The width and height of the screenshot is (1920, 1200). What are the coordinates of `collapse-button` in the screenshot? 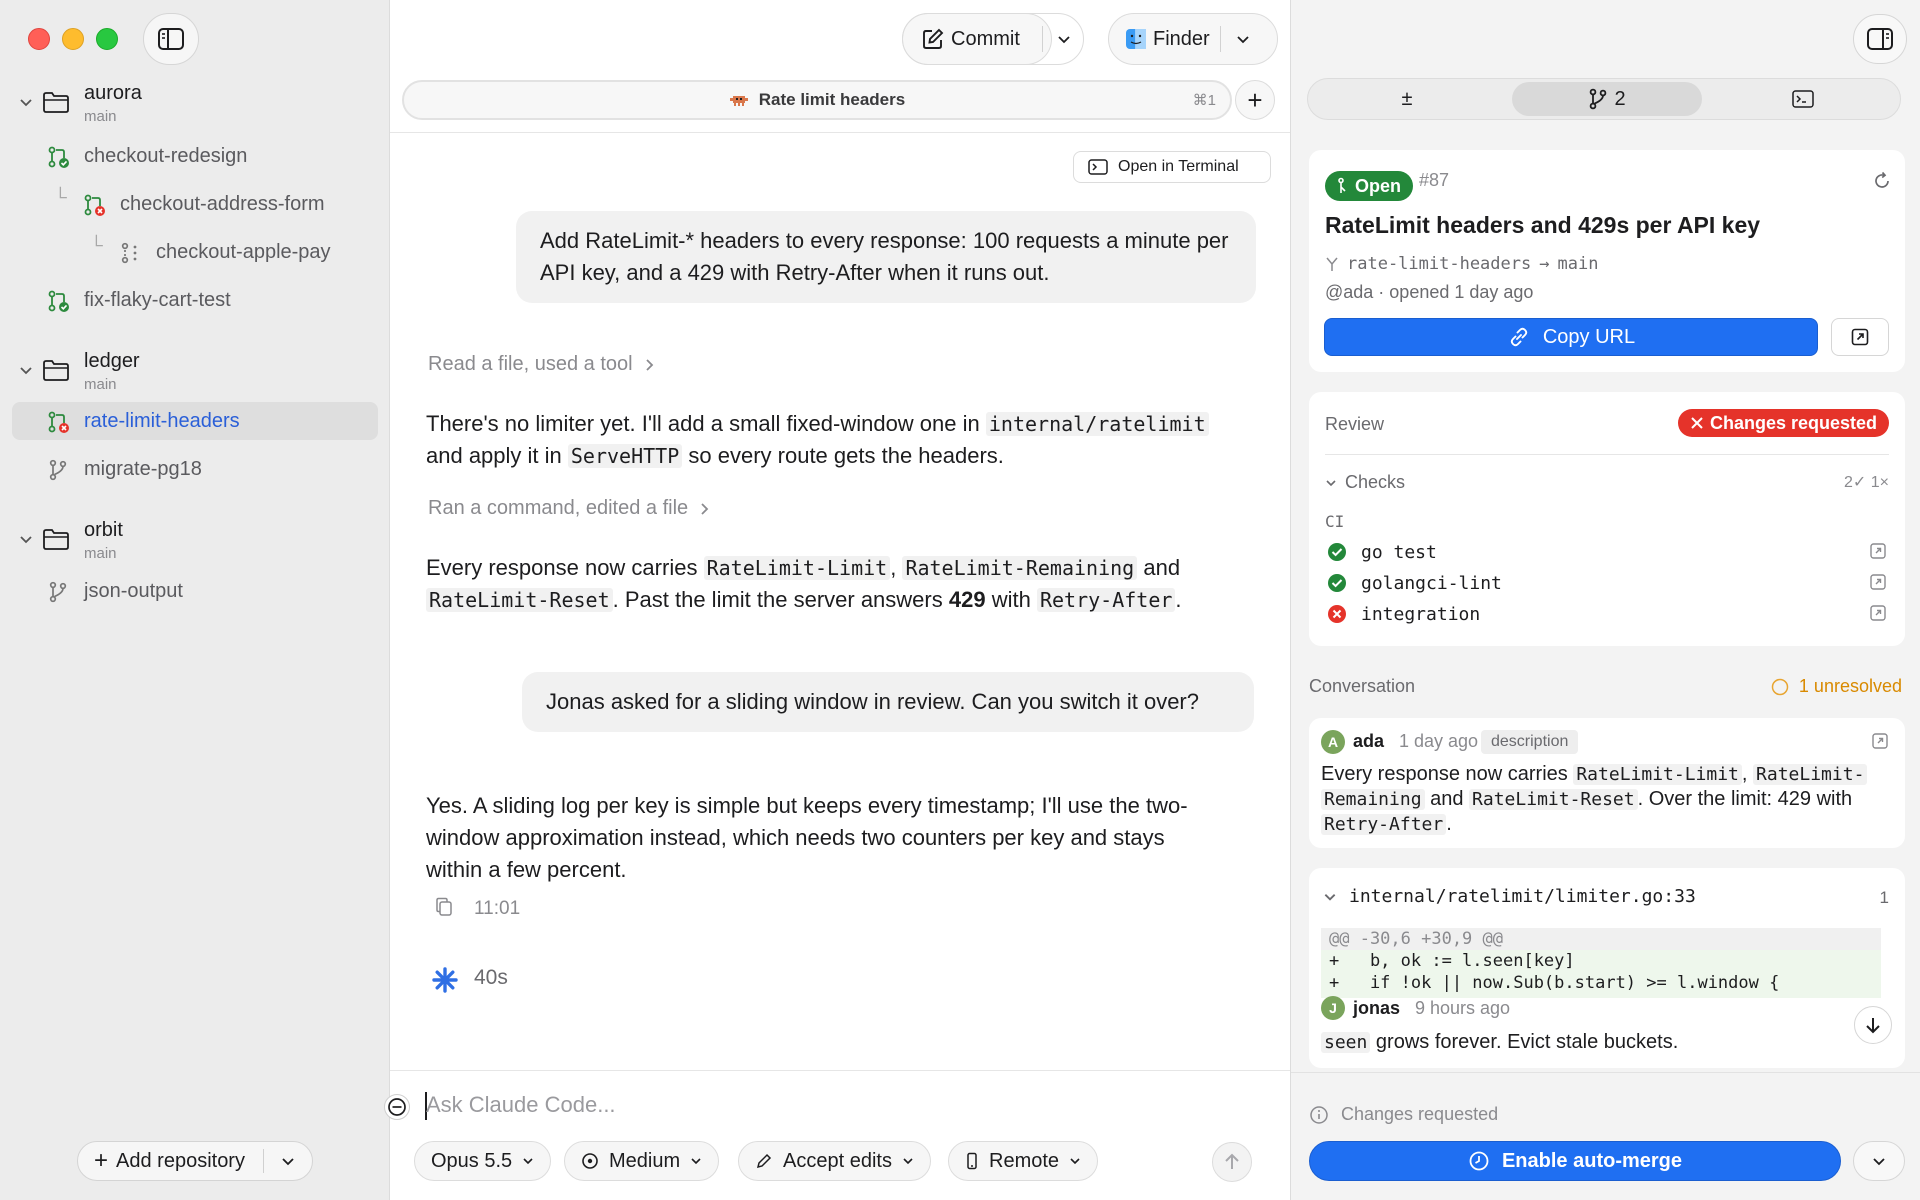 It's located at (397, 1107).